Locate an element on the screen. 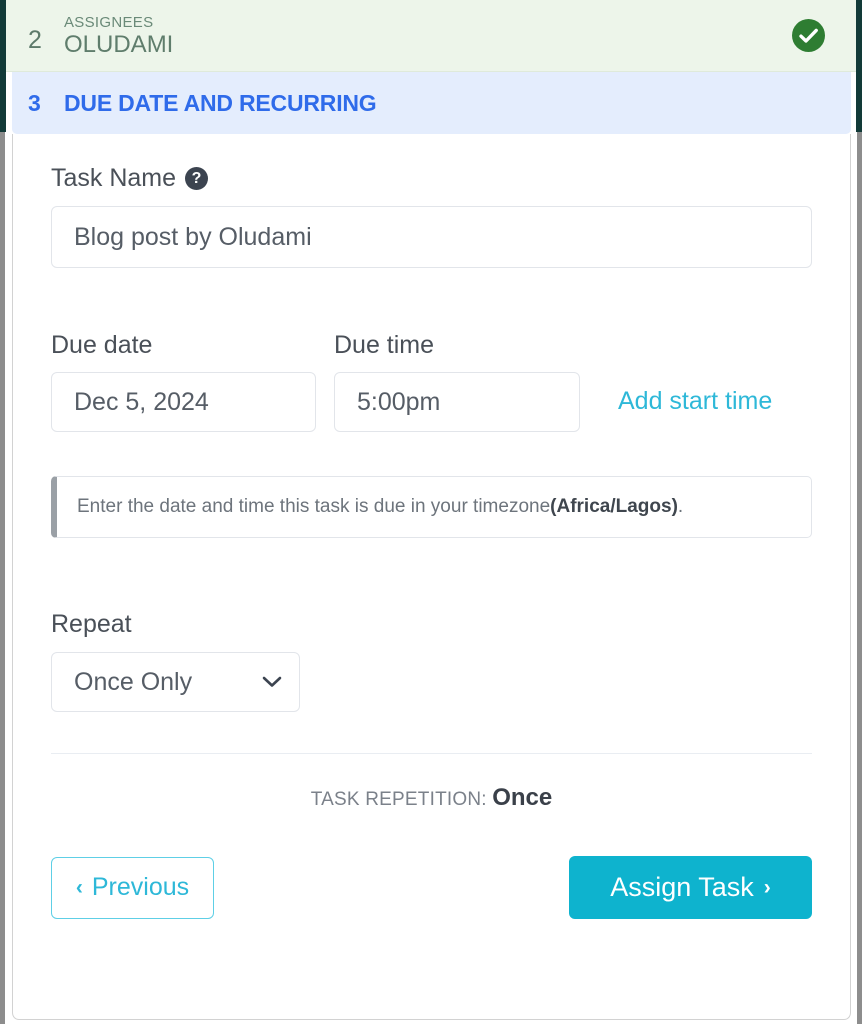 The image size is (862, 1024). chevron-left-icon: ‹ is located at coordinates (79, 887).